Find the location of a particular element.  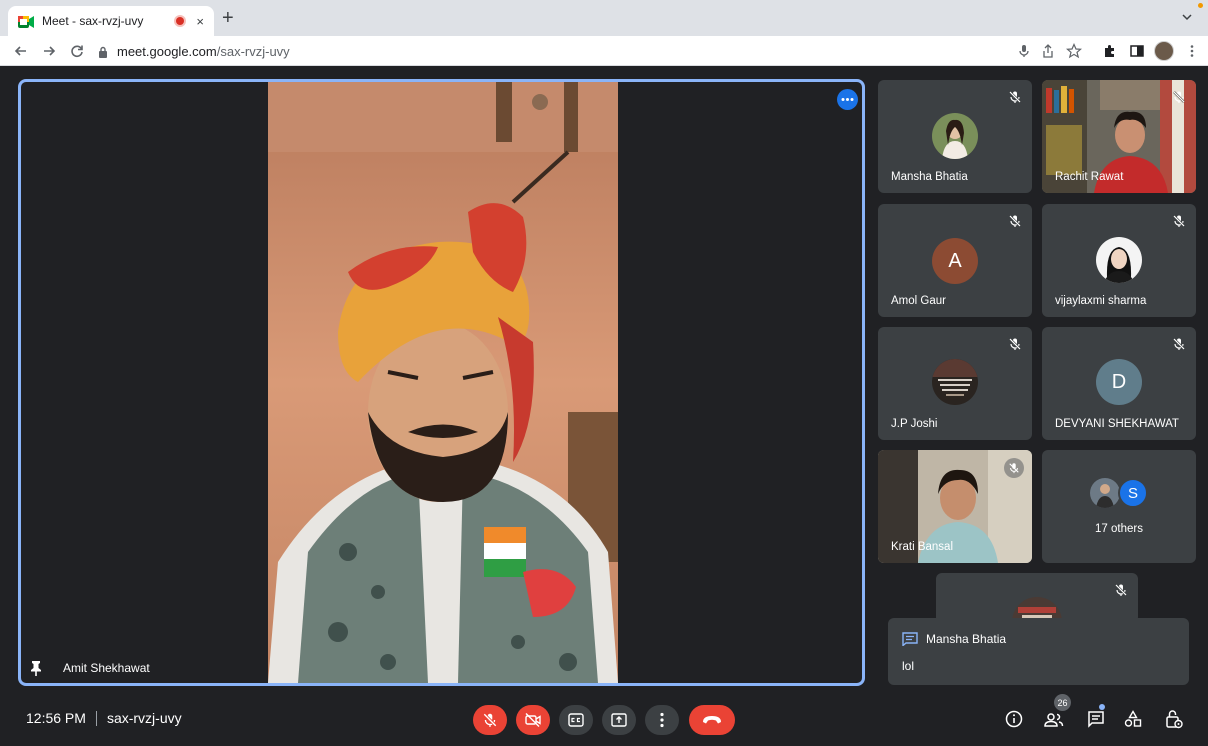

participant-tile-rachit-rawat: Rachit Rawat is located at coordinates (1119, 136).